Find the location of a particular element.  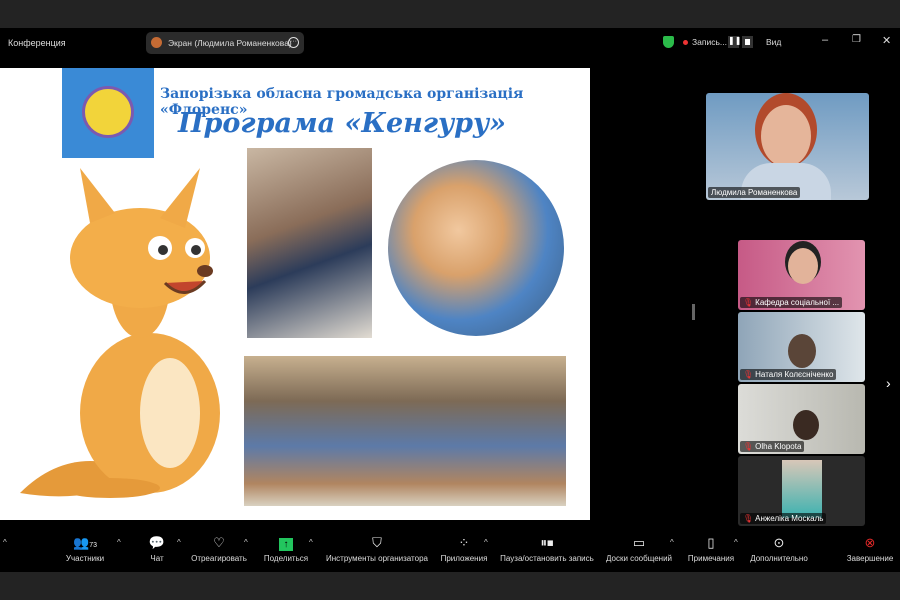

participant-name: Наталя Колєсніченко is located at coordinates (794, 374).